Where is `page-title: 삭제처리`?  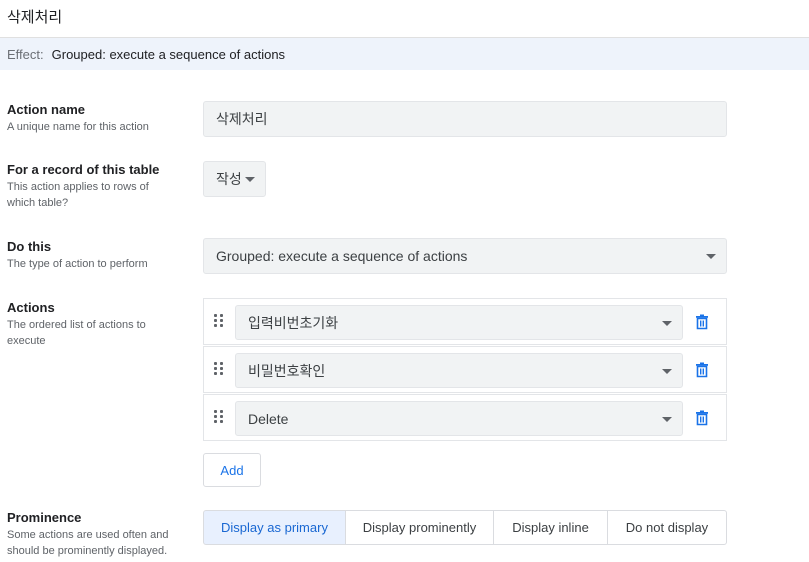
page-title: 삭제처리 is located at coordinates (35, 17).